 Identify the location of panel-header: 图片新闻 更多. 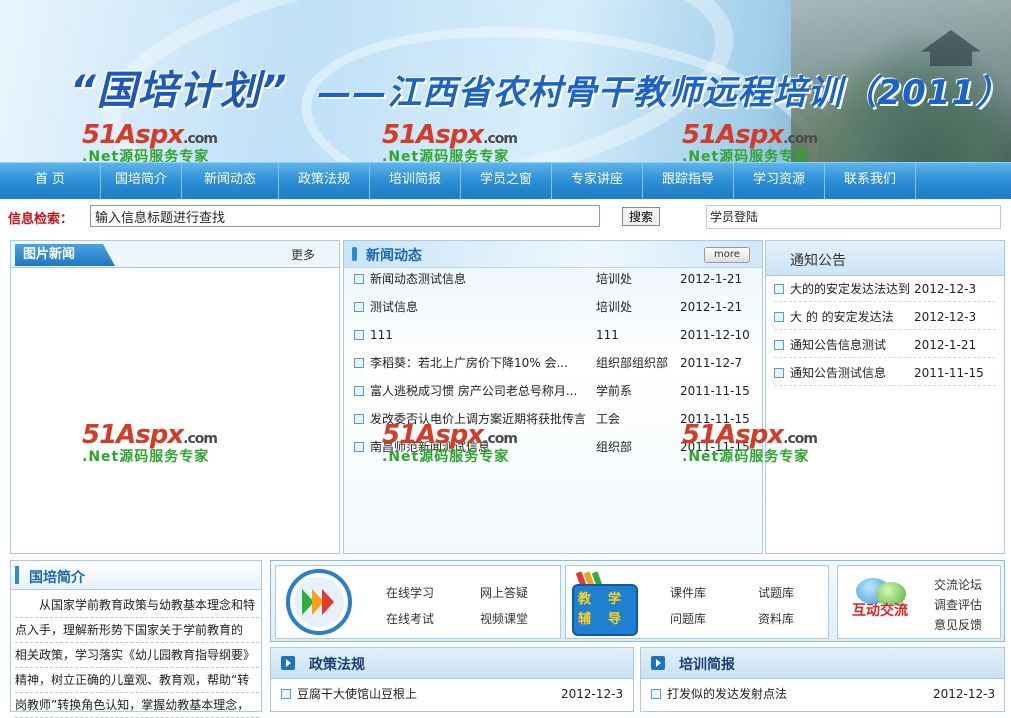
(175, 254).